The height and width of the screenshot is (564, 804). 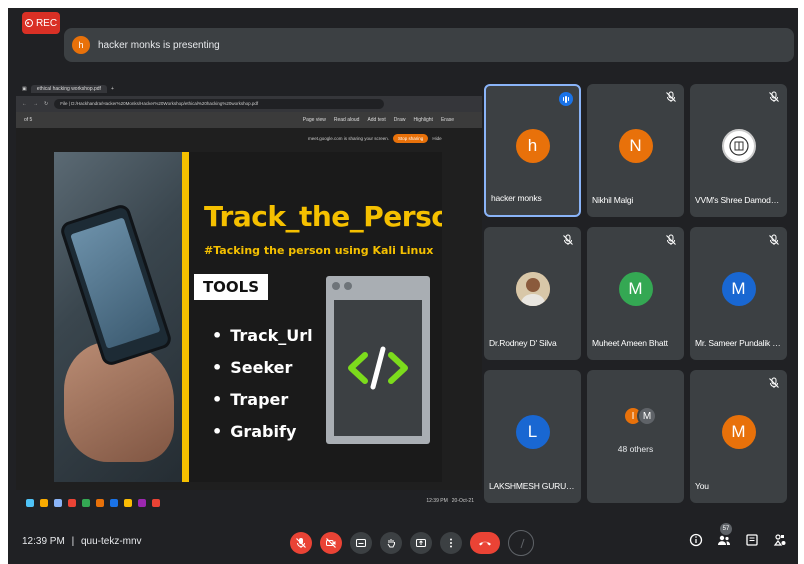 What do you see at coordinates (635, 145) in the screenshot?
I see `avatar: N` at bounding box center [635, 145].